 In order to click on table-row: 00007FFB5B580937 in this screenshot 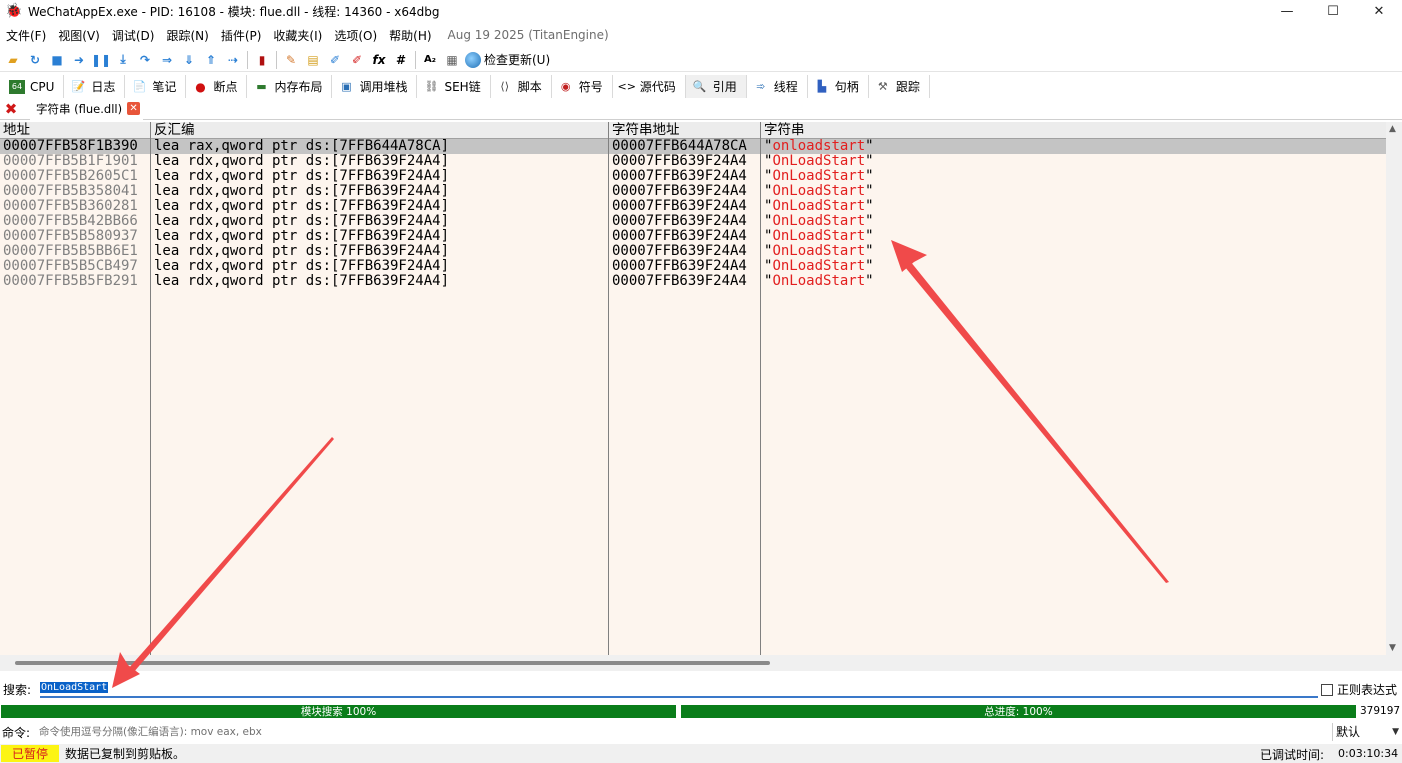, I will do `click(75, 236)`.